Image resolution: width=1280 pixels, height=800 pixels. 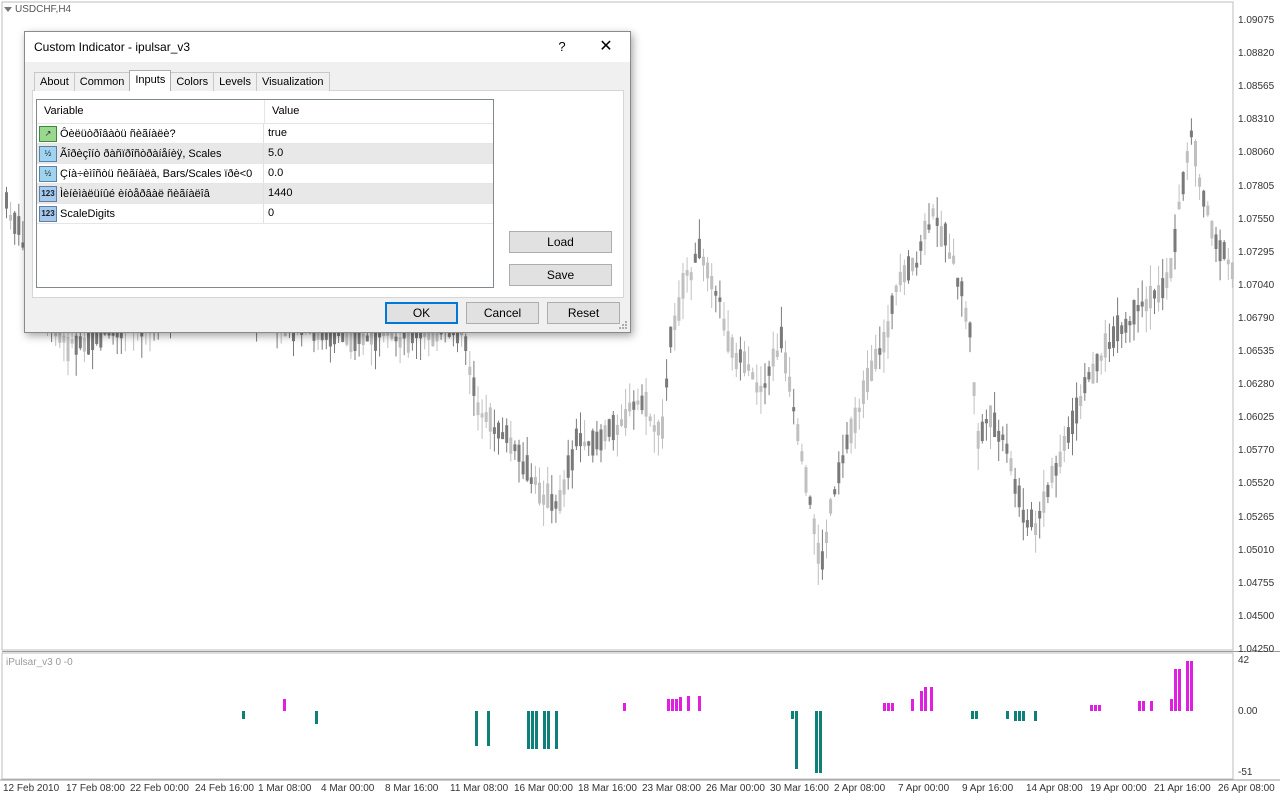 I want to click on dialog-titlebar: Custom Indicator - ipulsar_v3 ? ✕, so click(x=327, y=47).